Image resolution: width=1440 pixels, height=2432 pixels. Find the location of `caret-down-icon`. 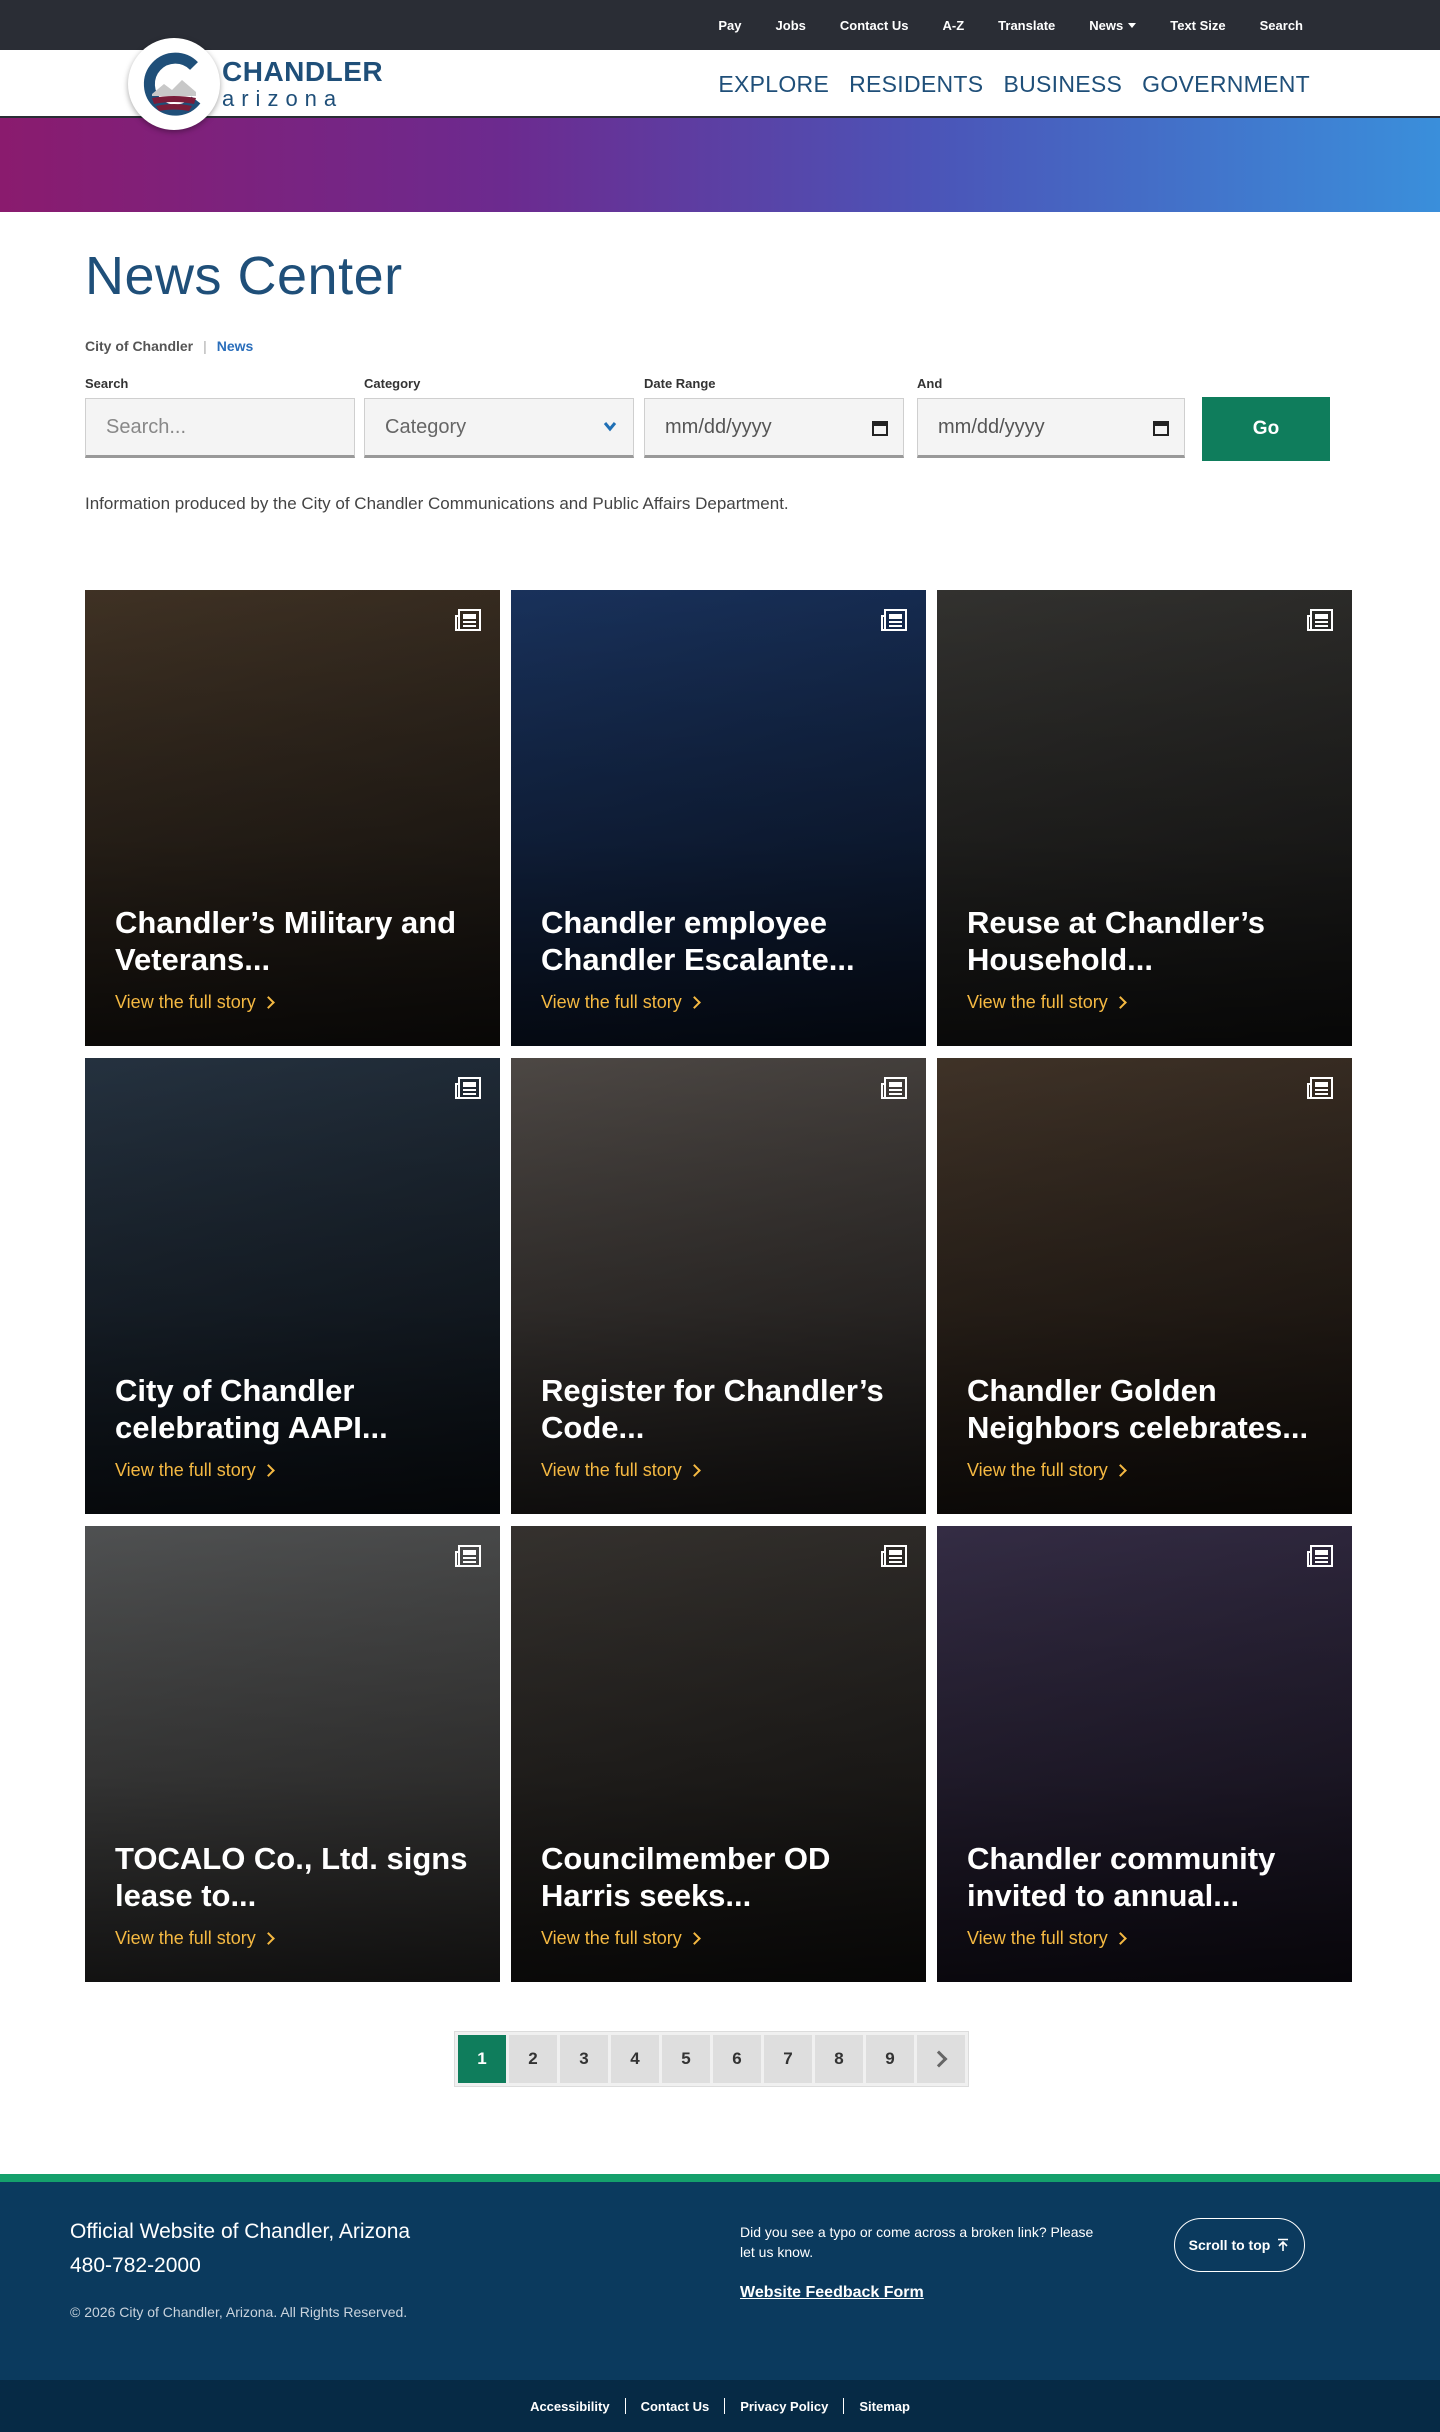

caret-down-icon is located at coordinates (1132, 25).